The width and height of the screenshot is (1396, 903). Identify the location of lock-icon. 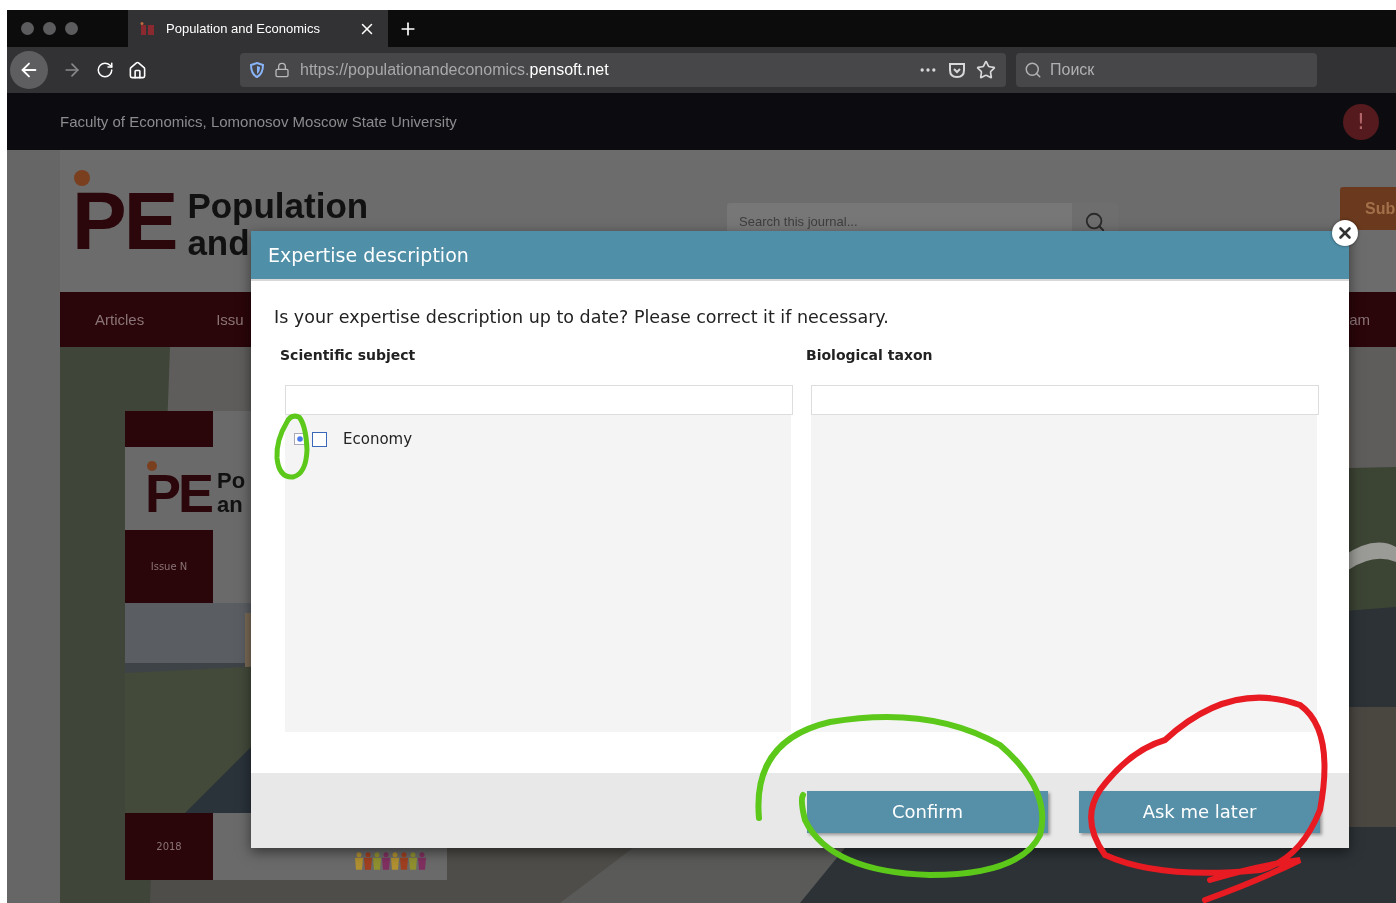
(282, 70).